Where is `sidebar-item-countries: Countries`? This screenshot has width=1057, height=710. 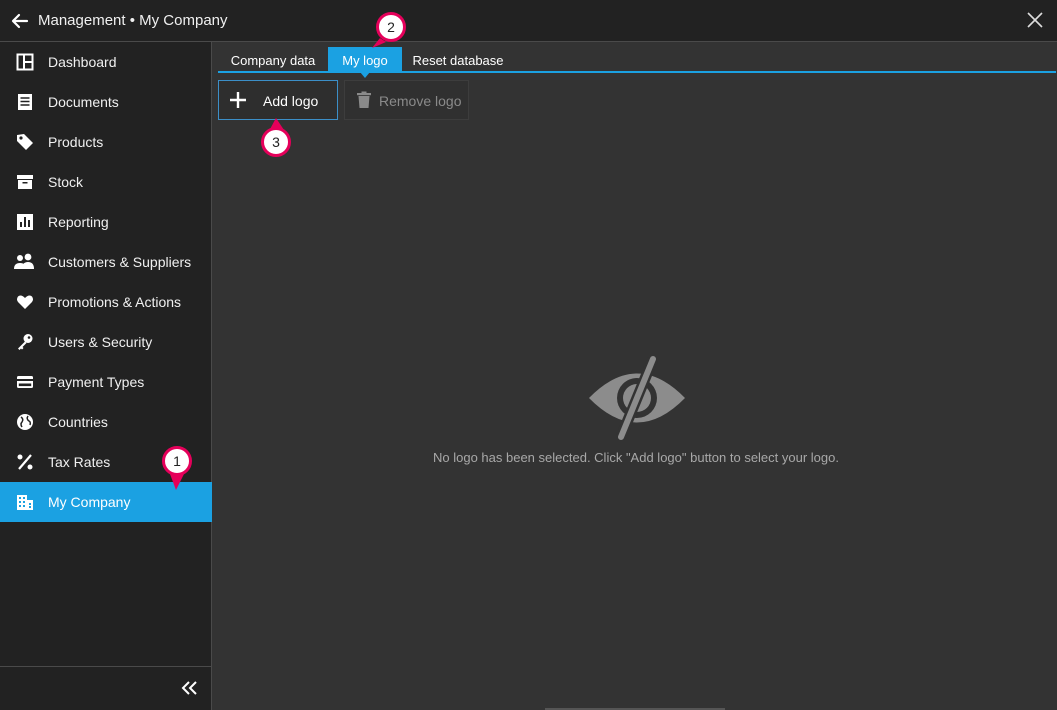 sidebar-item-countries: Countries is located at coordinates (106, 422).